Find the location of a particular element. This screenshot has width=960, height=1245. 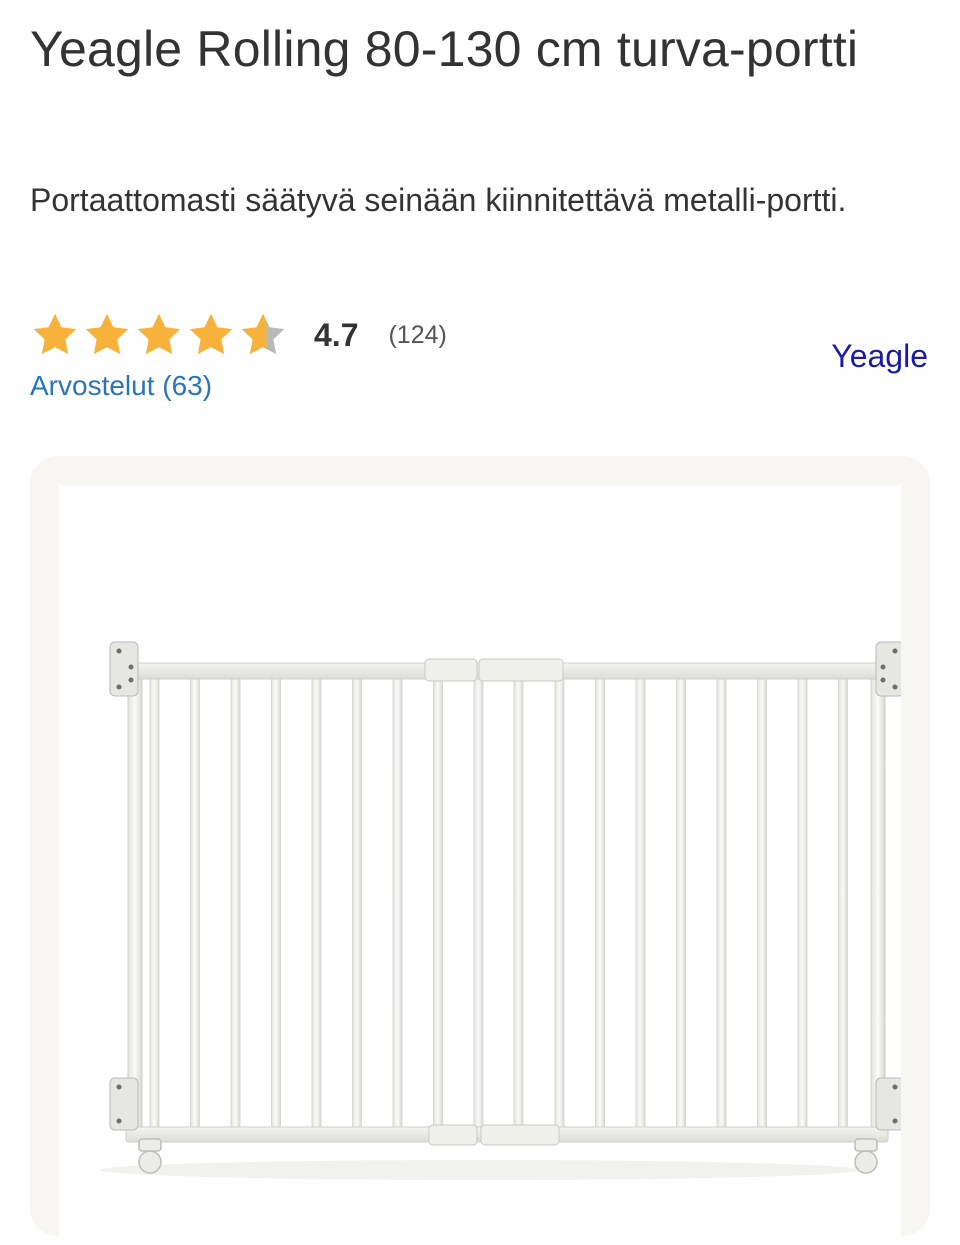

rating-value: 4.7 is located at coordinates (336, 334).